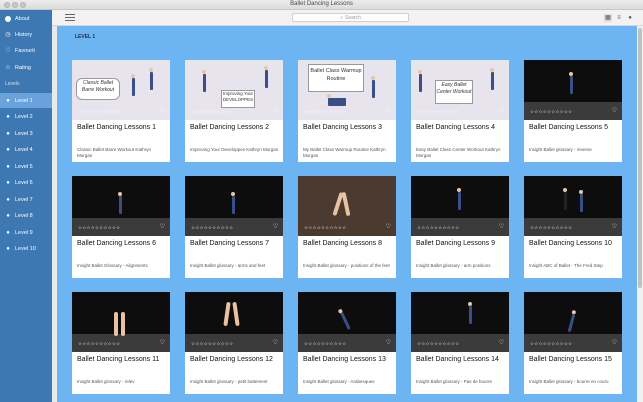 The width and height of the screenshot is (643, 402). I want to click on vertical-scrollbar, so click(640, 214).